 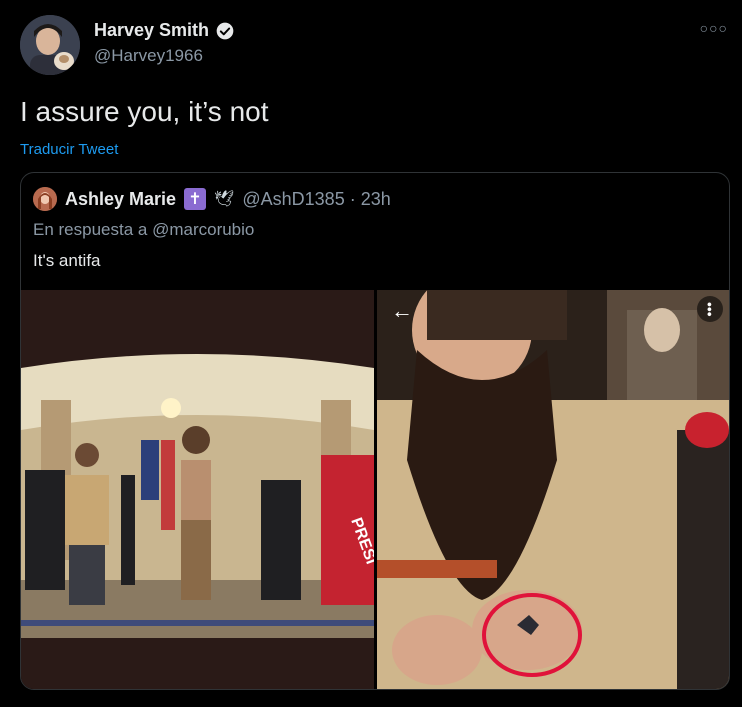 What do you see at coordinates (144, 111) in the screenshot?
I see `tweet-text: I assure you, it’s not` at bounding box center [144, 111].